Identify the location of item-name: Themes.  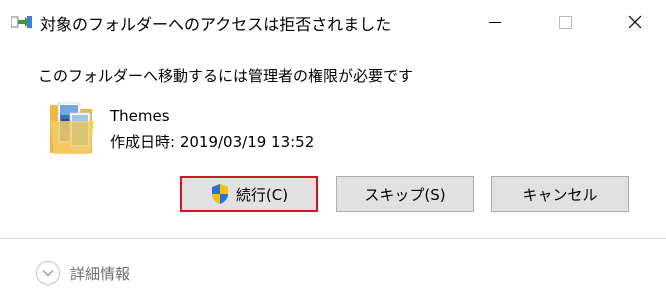
(140, 116).